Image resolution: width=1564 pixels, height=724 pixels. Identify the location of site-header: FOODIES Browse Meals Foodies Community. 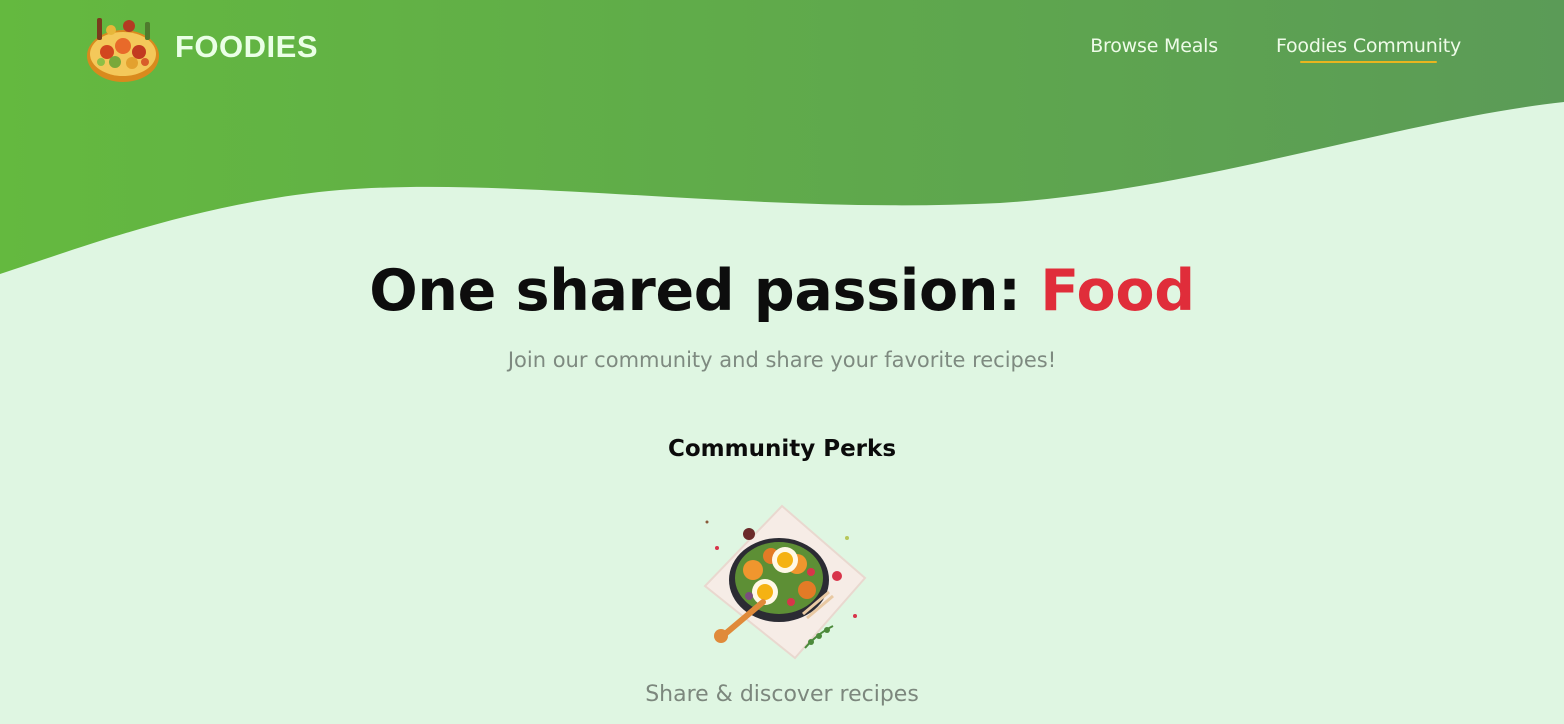
(782, 48).